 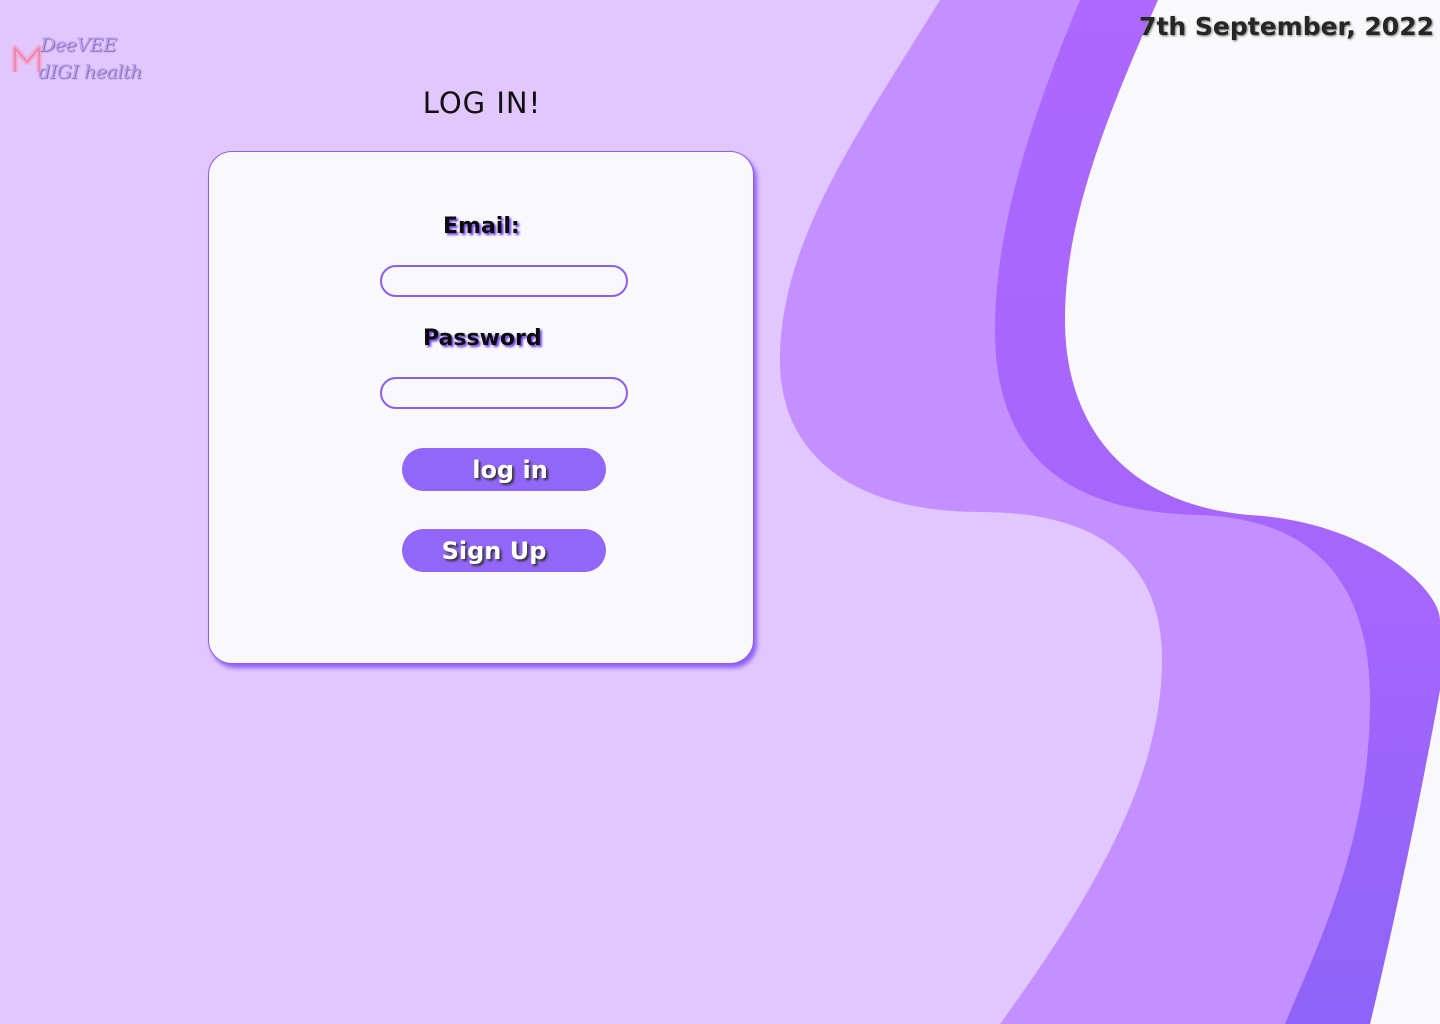 What do you see at coordinates (78, 45) in the screenshot?
I see `logo-text-line1: DeeVEE` at bounding box center [78, 45].